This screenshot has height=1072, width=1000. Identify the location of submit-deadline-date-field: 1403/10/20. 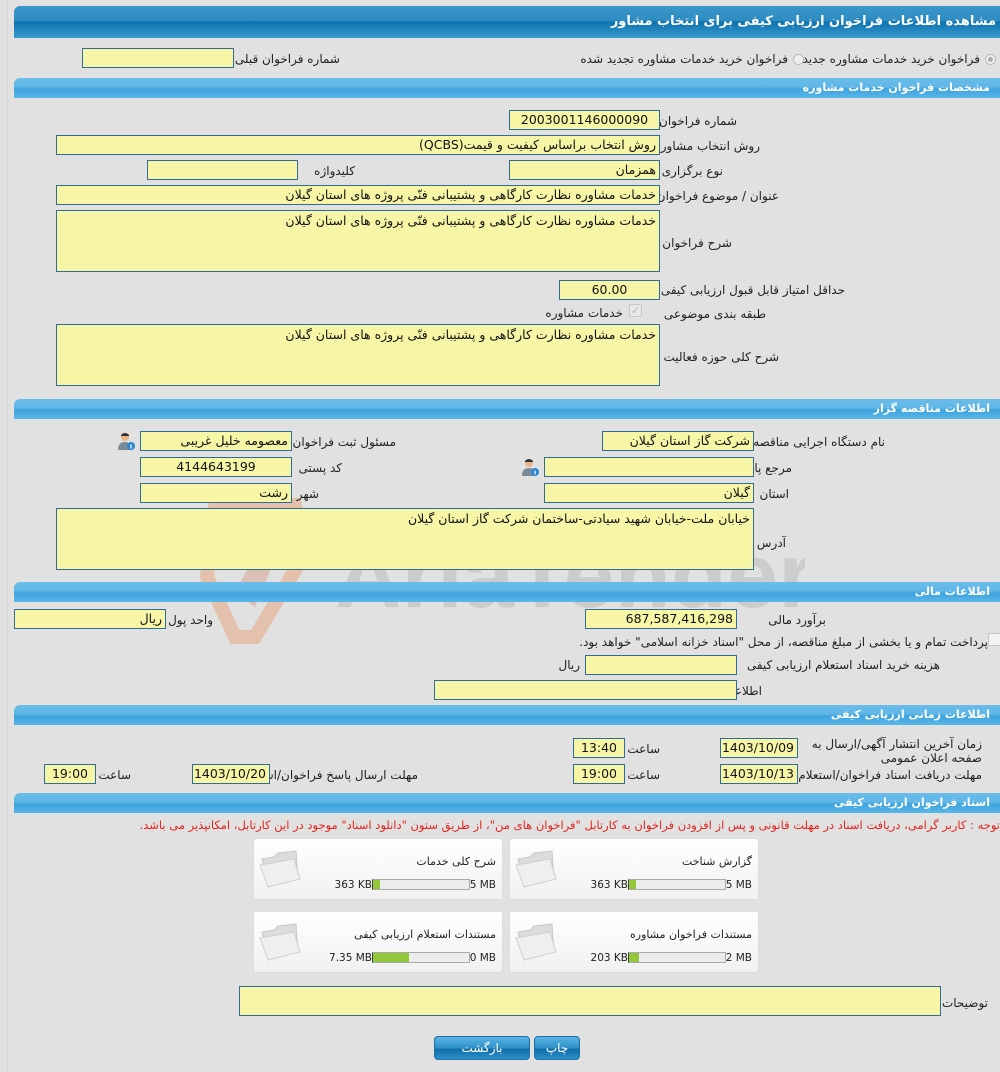
(231, 774).